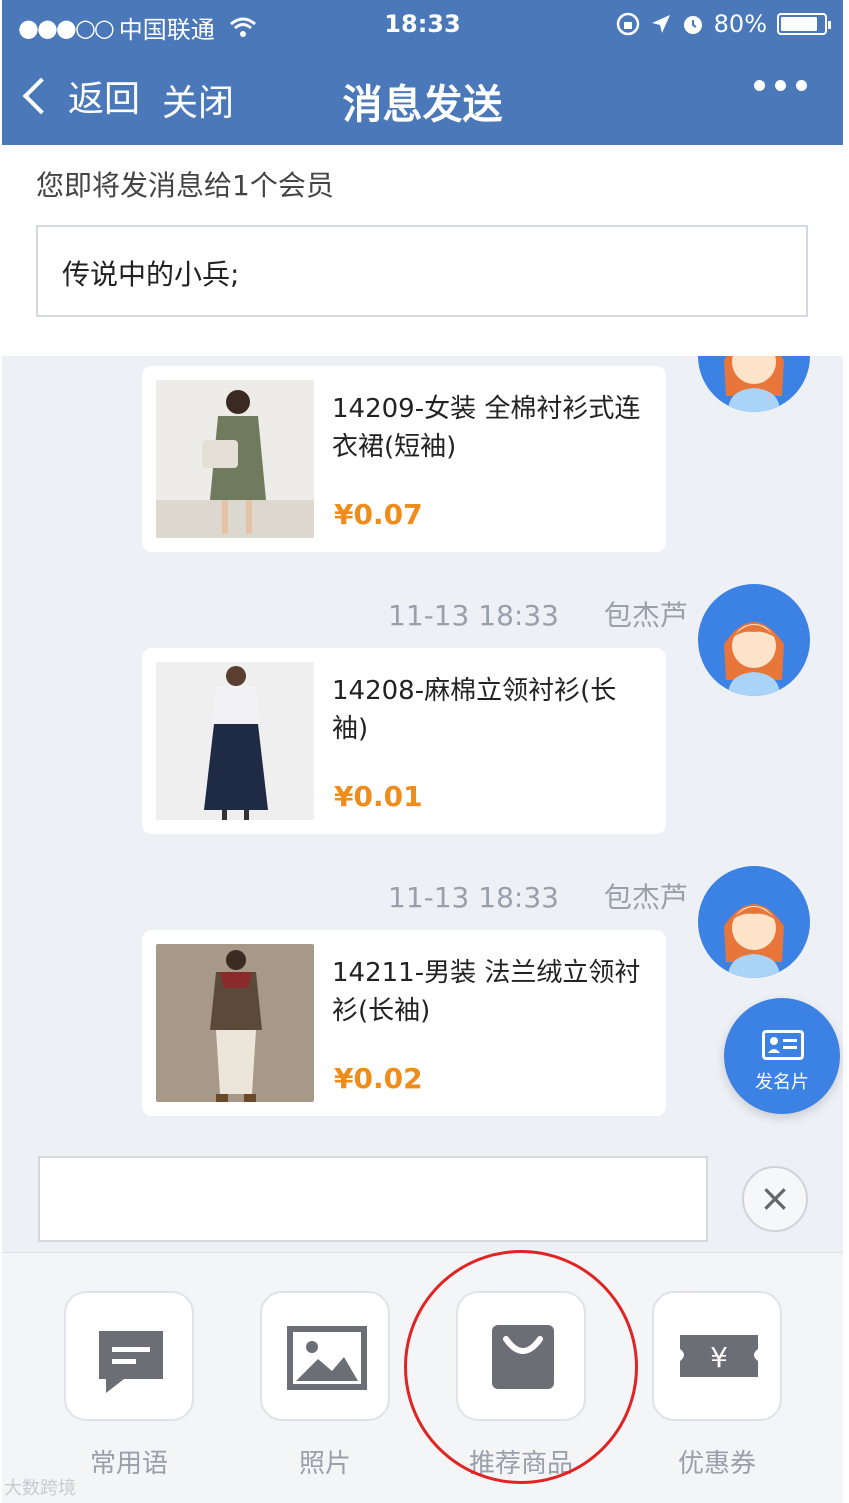 Image resolution: width=849 pixels, height=1503 pixels. Describe the element at coordinates (804, 24) in the screenshot. I see `battery-icon` at that location.